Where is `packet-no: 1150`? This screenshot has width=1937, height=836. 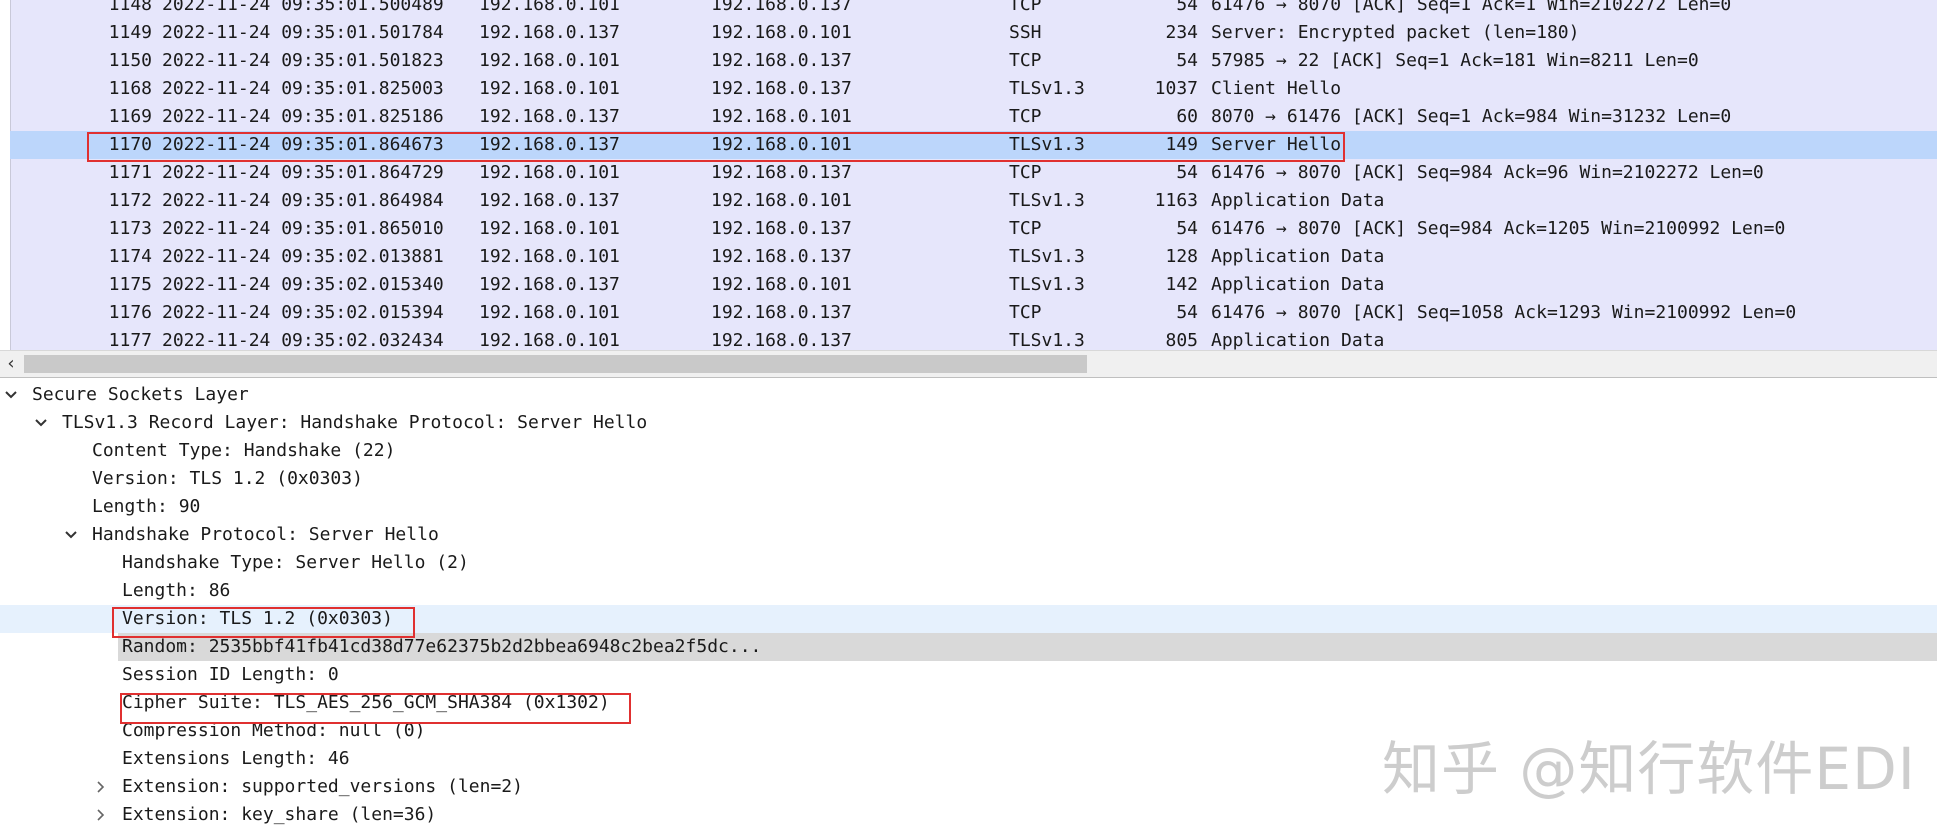
packet-no: 1150 is located at coordinates (130, 60).